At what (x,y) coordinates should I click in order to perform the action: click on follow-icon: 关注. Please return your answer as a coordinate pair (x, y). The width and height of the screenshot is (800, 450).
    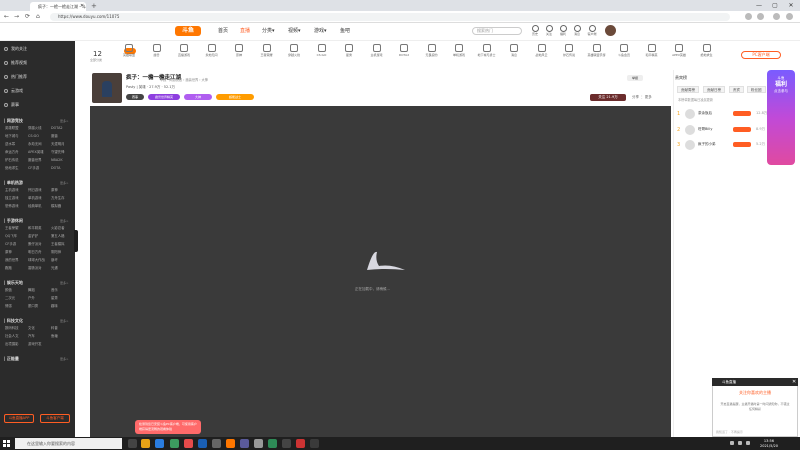
    Looking at the image, I should click on (549, 31).